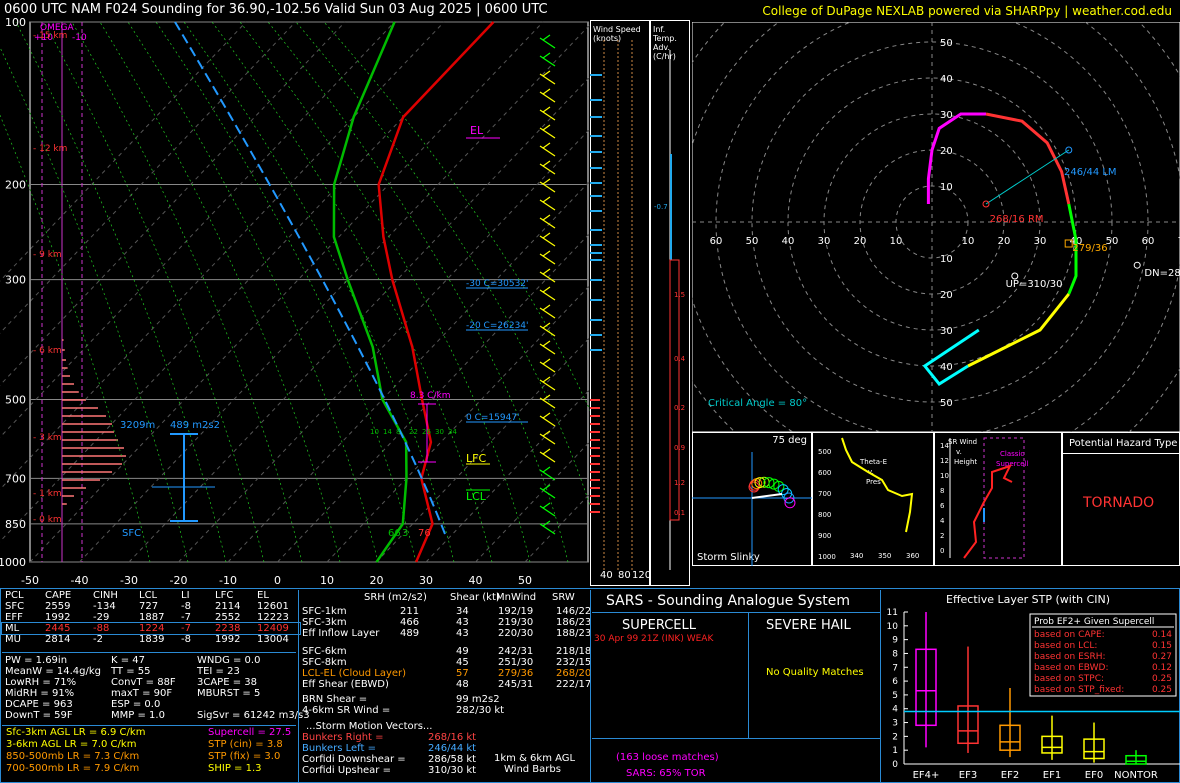 The image size is (1180, 783). I want to click on parcel-cell: 12601, so click(273, 606).